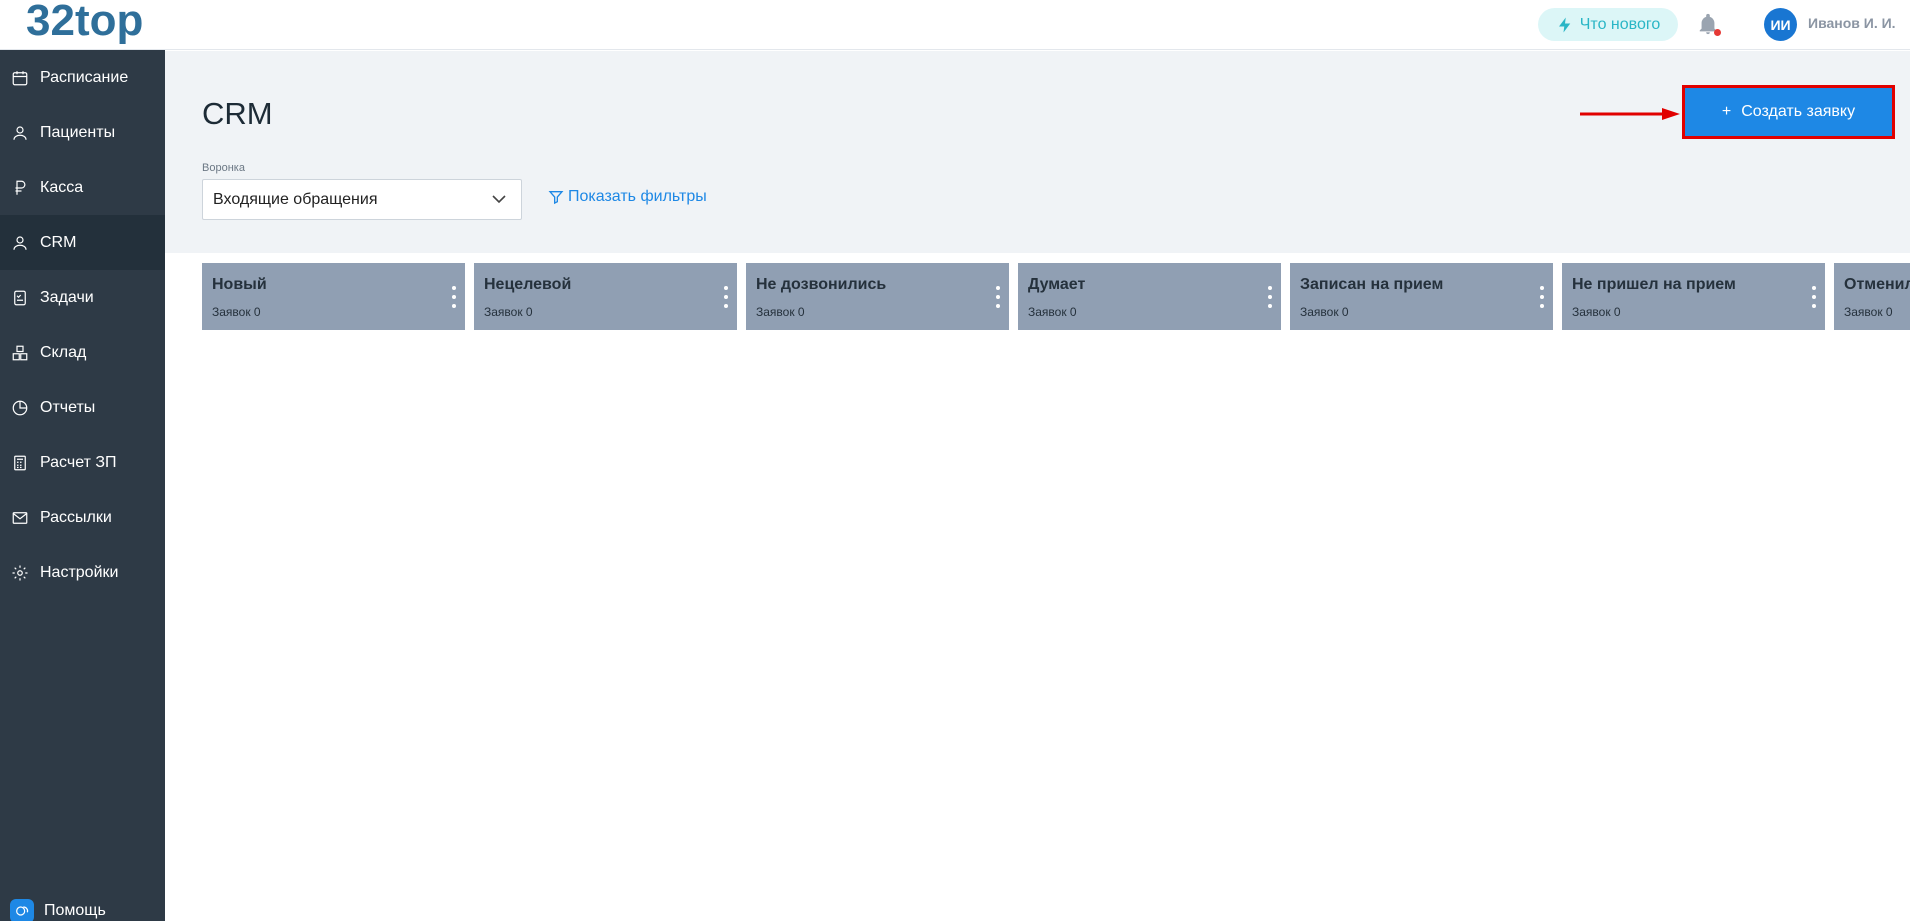 This screenshot has height=921, width=1910. Describe the element at coordinates (1057, 284) in the screenshot. I see `column-title: Думает` at that location.